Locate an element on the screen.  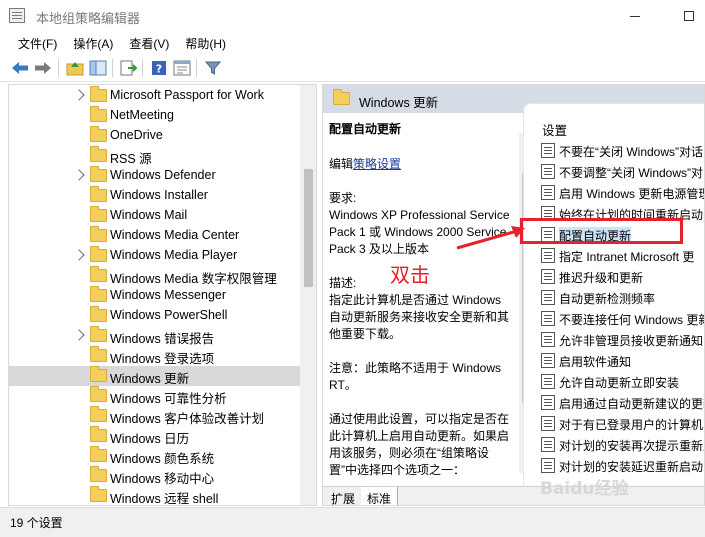
tree-item: Windows Defender is located at coordinates (155, 176).